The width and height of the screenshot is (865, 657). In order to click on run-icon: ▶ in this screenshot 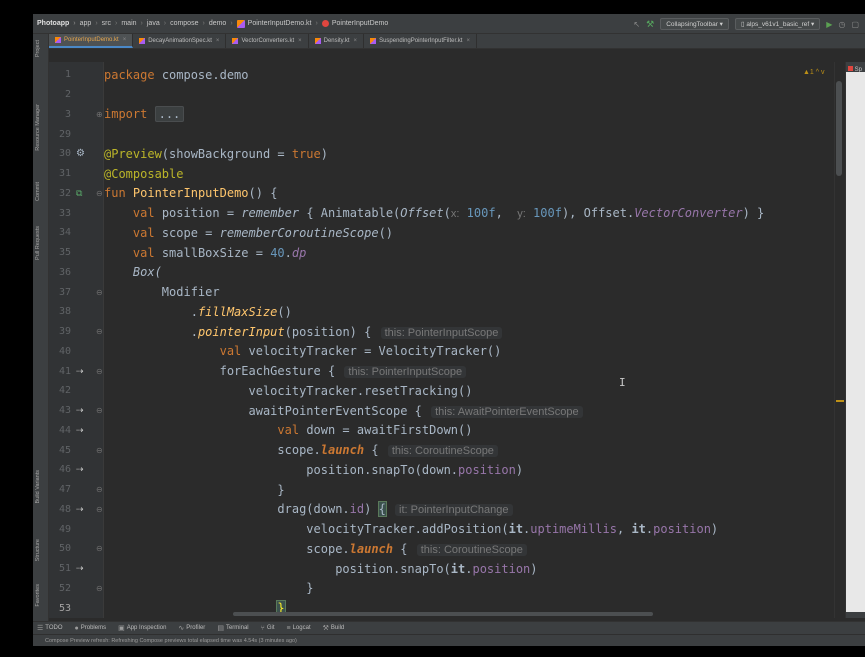, I will do `click(829, 24)`.